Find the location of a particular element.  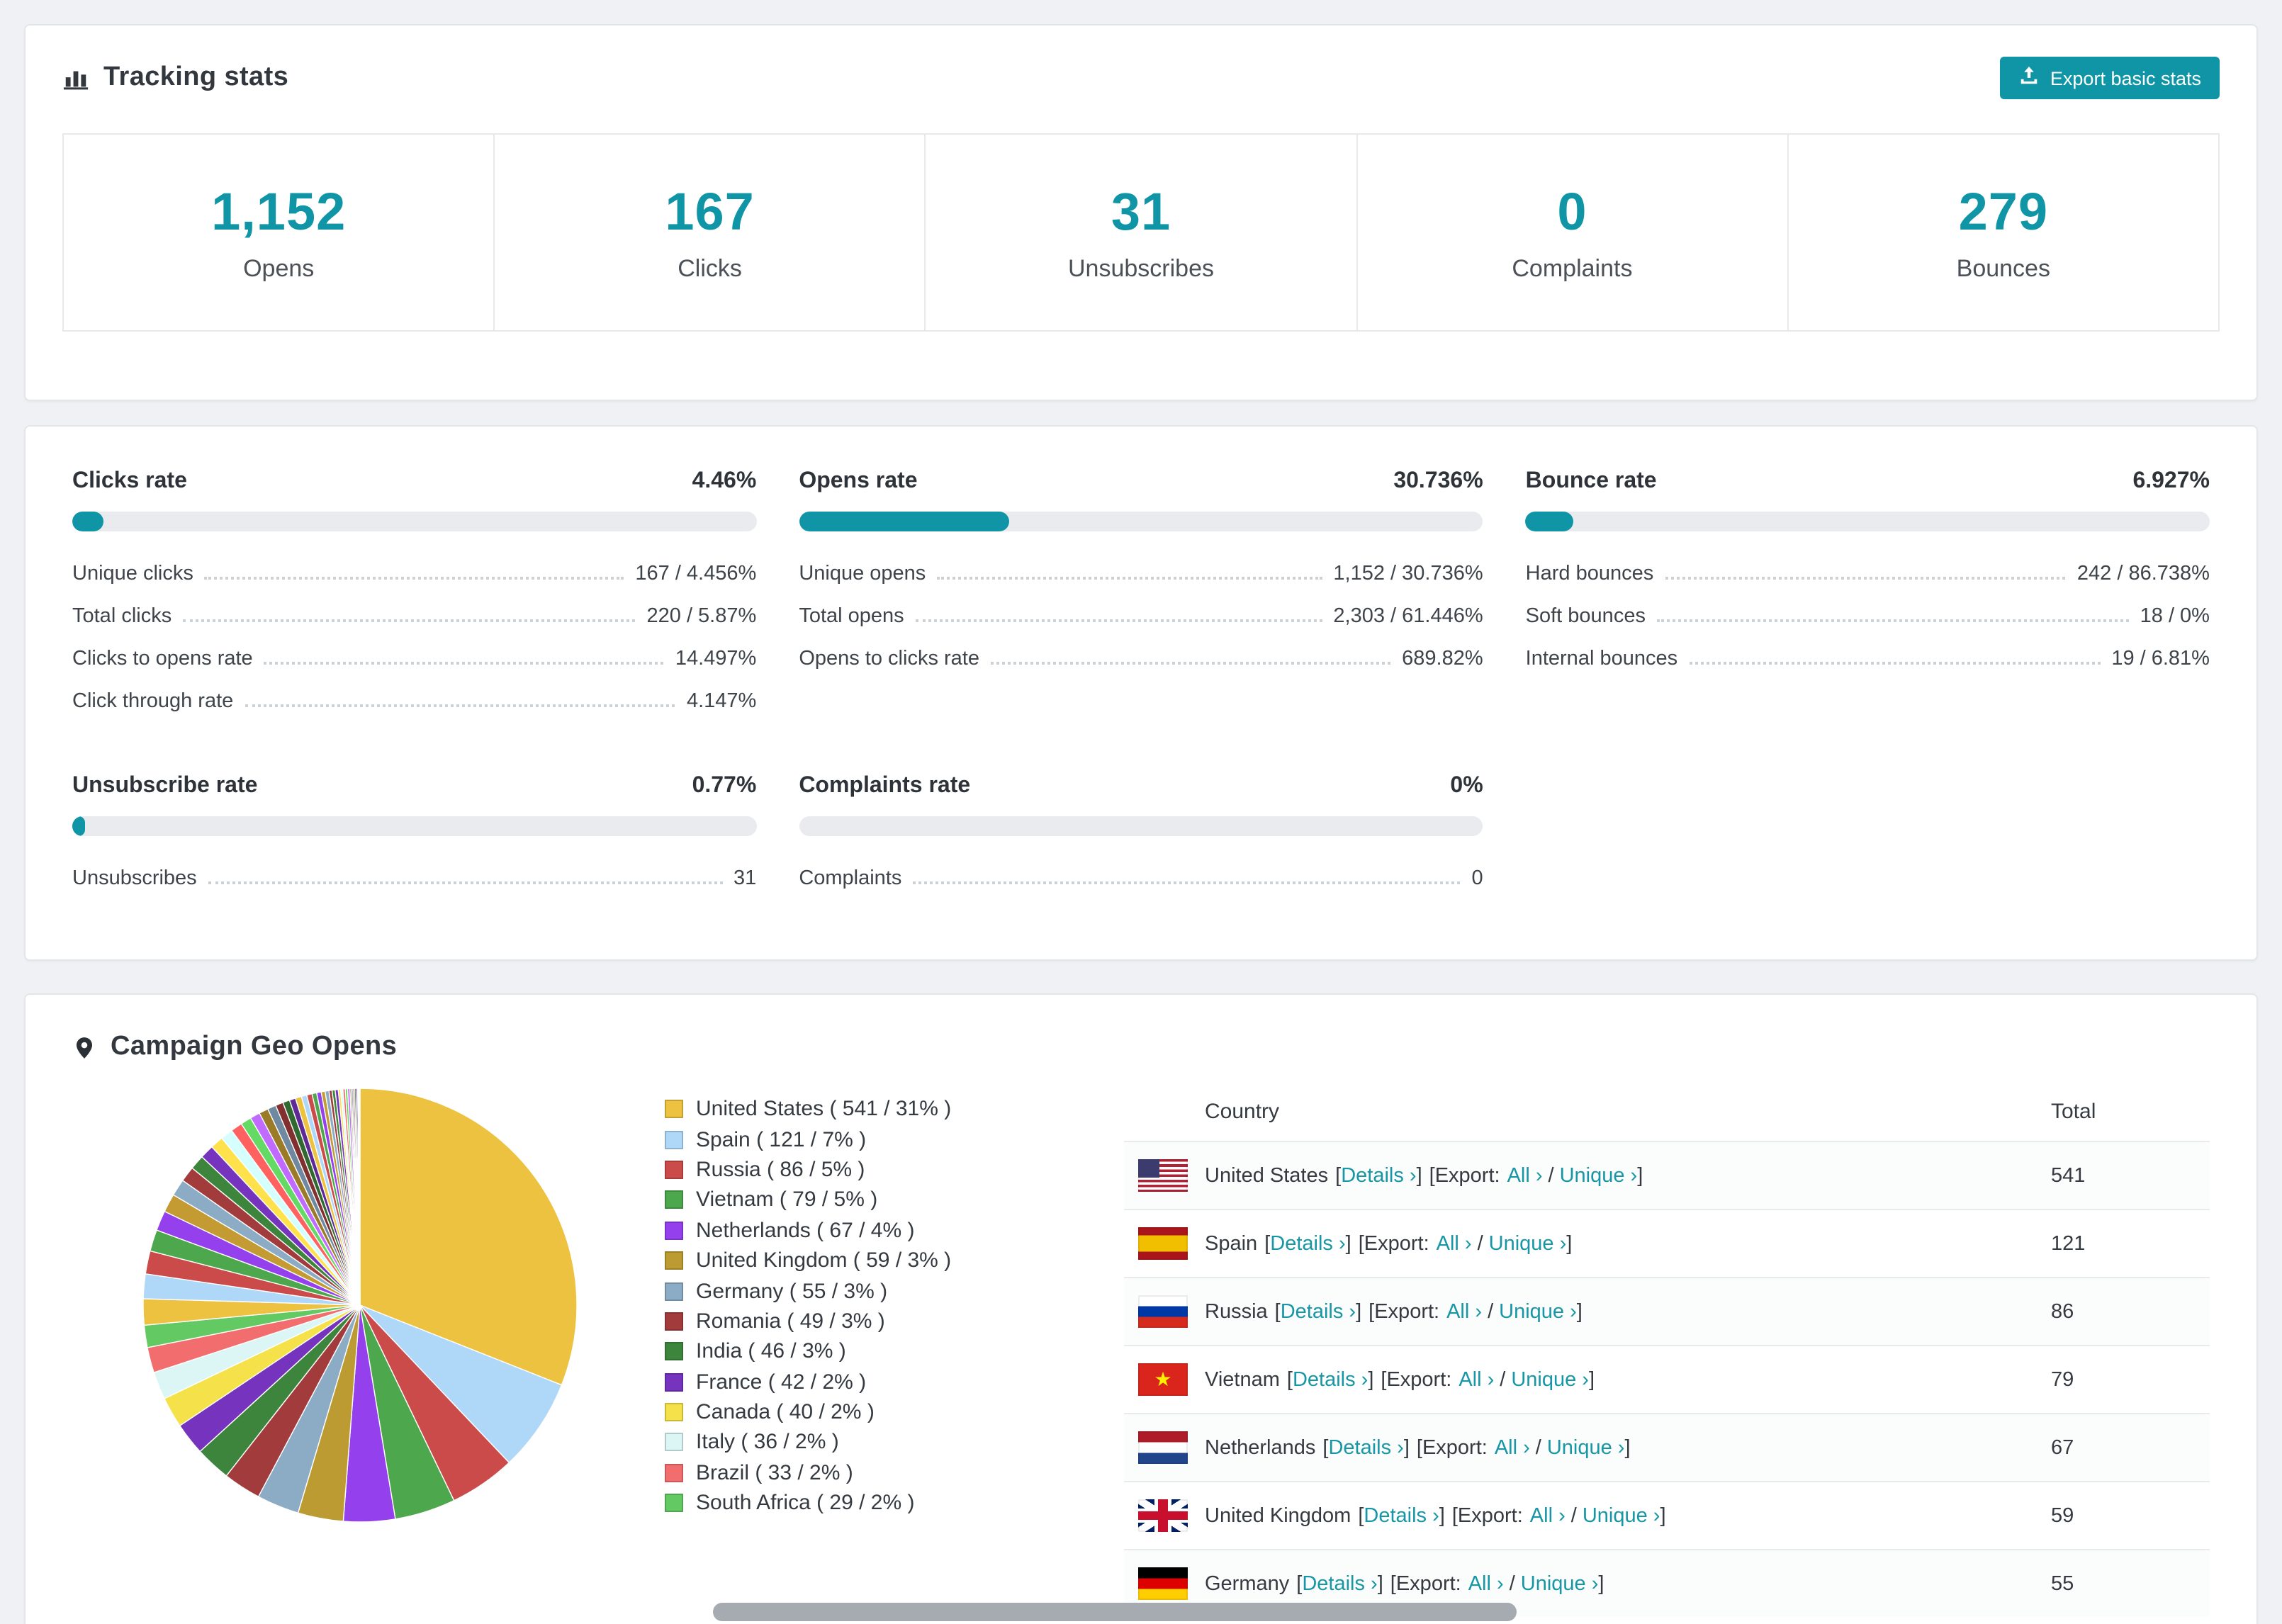

country-name: Vietnam is located at coordinates (1242, 1379).